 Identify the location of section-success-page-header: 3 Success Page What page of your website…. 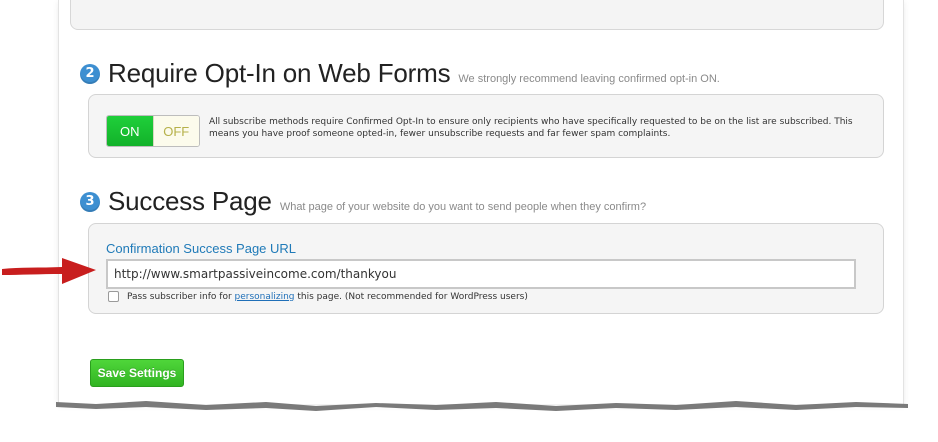
(363, 201).